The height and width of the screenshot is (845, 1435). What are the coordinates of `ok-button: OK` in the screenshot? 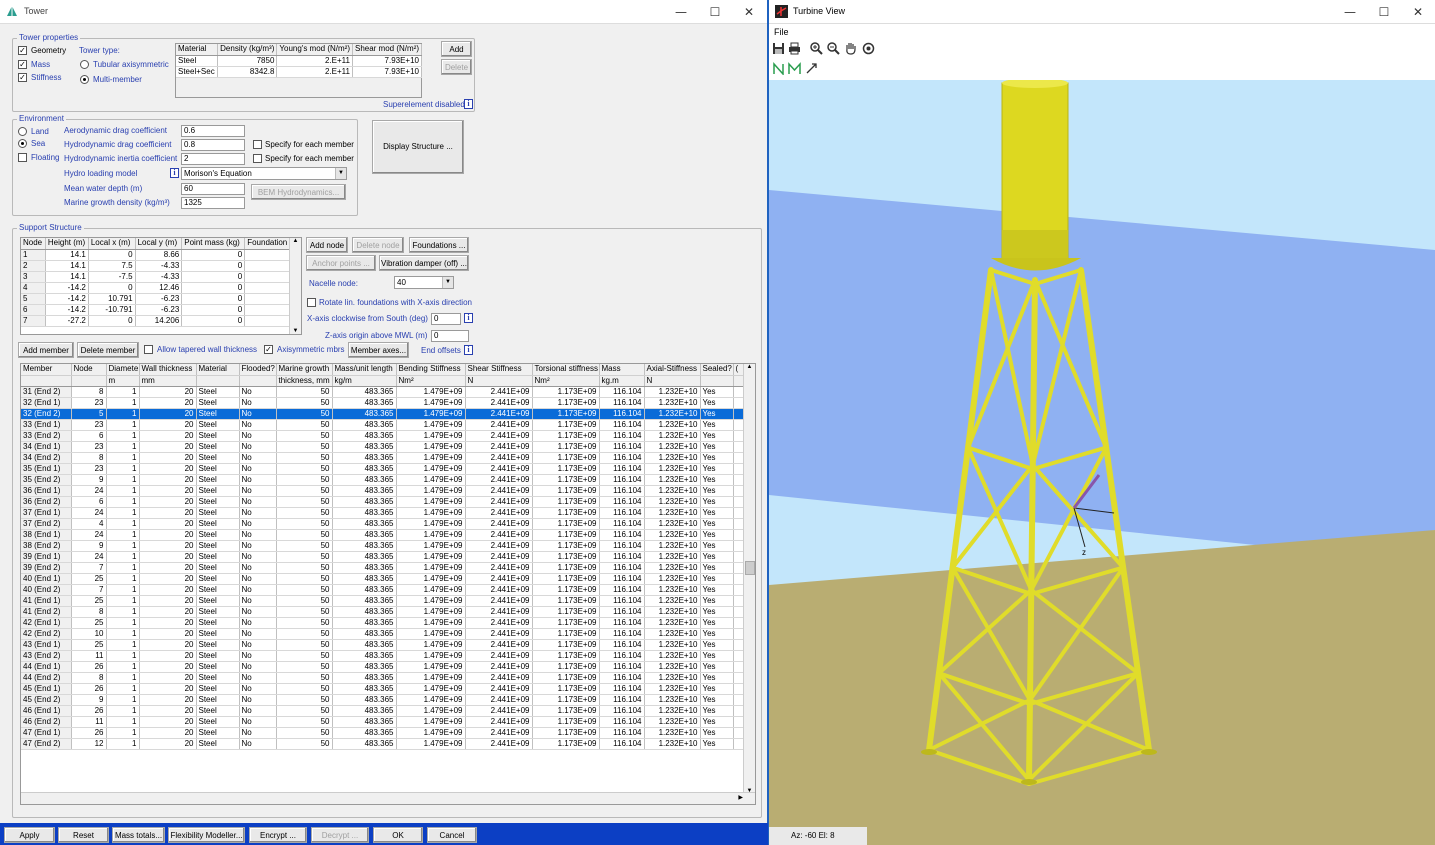 It's located at (398, 835).